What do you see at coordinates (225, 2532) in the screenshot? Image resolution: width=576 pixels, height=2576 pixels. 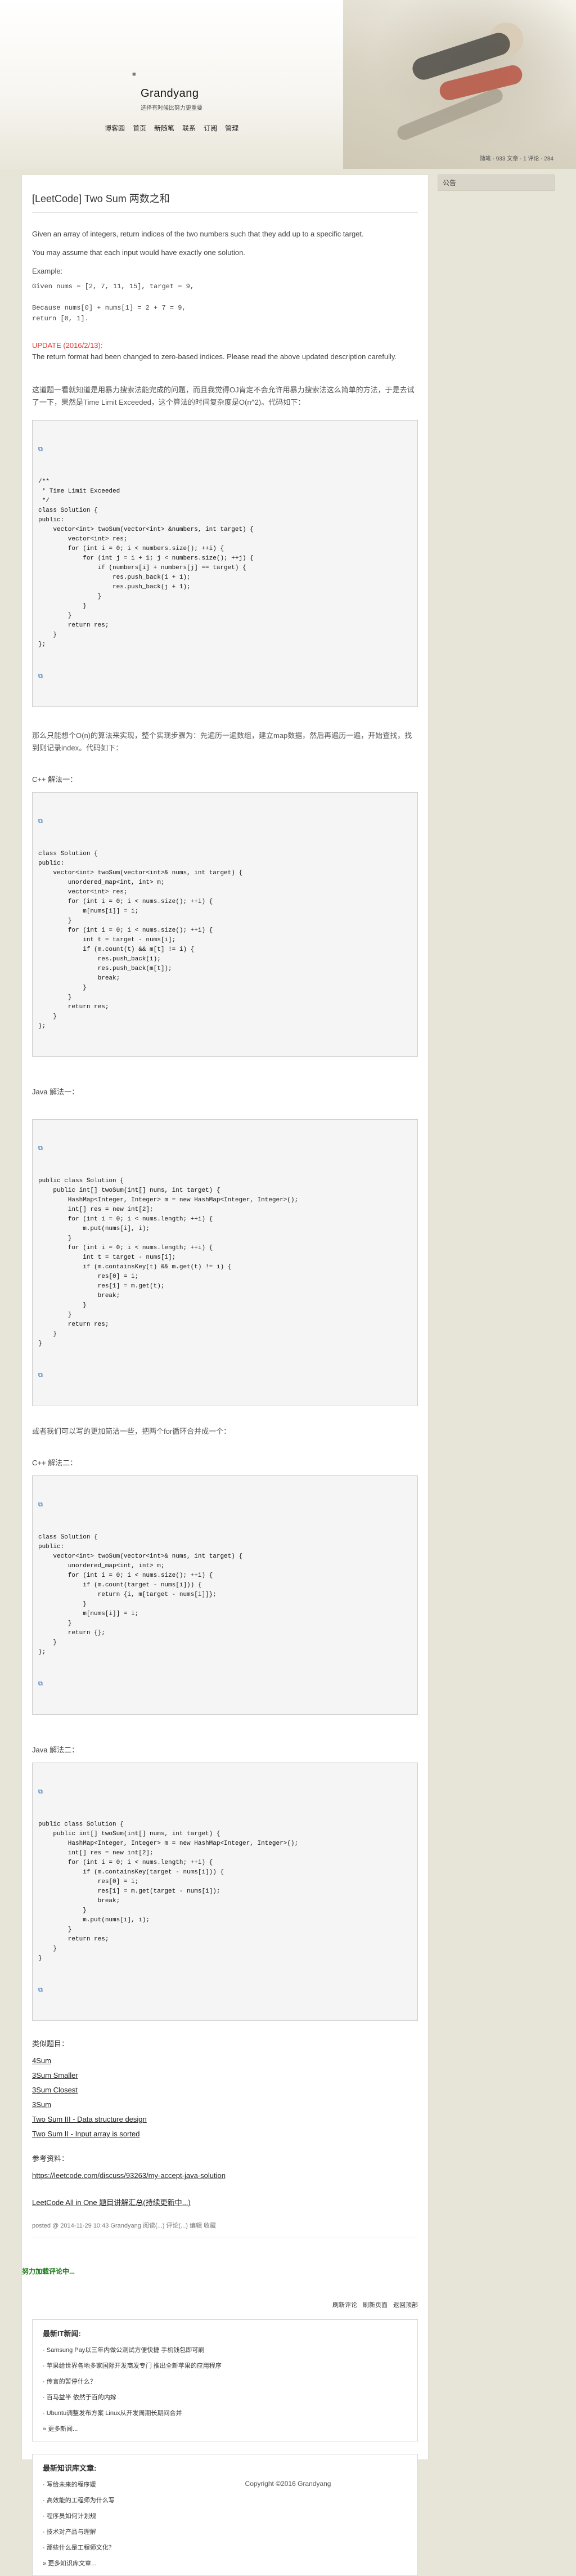 I see `kb-item: 技术对产品与理解` at bounding box center [225, 2532].